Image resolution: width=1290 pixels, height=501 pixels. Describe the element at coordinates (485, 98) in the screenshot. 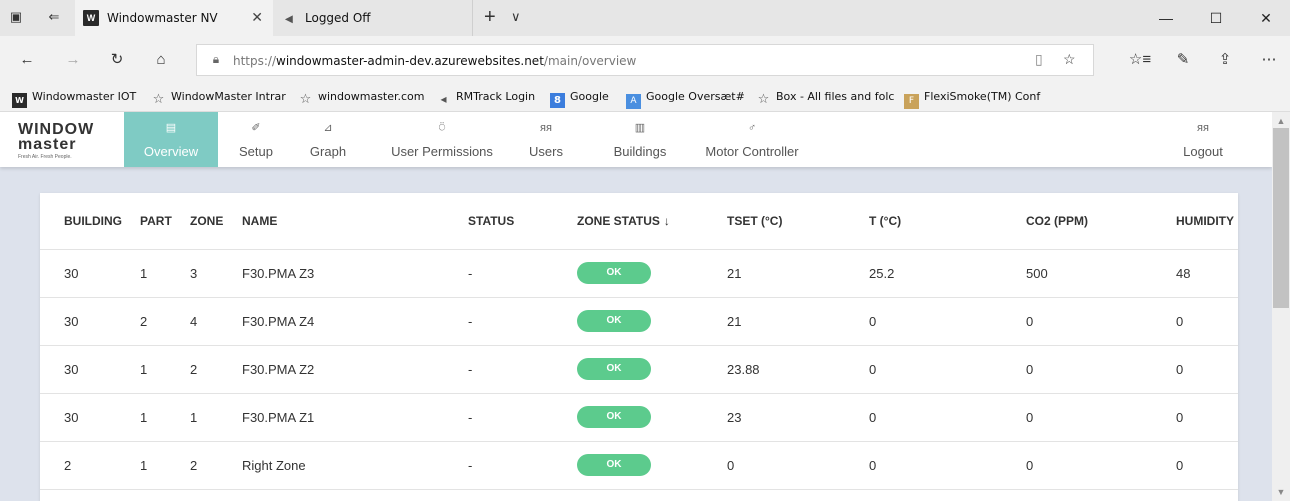

I see `favorite-rmtrack-login: ◂ RMTrack Login` at that location.